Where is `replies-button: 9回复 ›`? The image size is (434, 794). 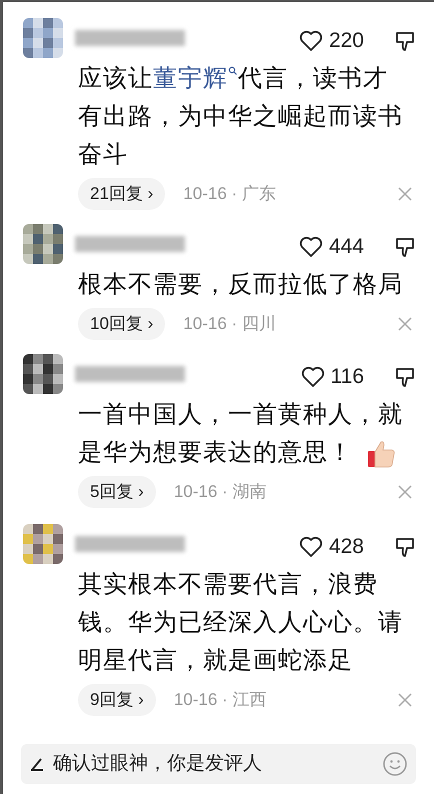
replies-button: 9回复 › is located at coordinates (117, 700).